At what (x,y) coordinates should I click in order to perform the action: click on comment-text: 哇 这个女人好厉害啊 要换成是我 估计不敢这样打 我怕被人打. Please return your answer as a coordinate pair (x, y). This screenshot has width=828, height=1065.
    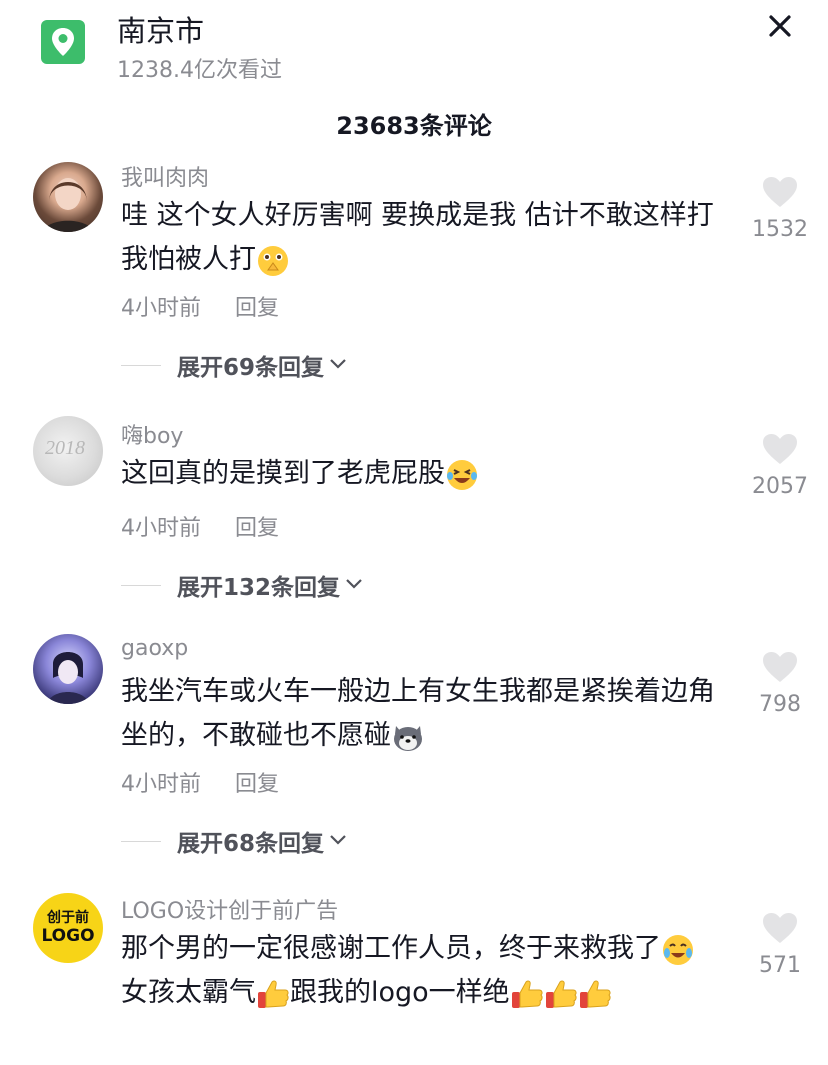
    Looking at the image, I should click on (426, 238).